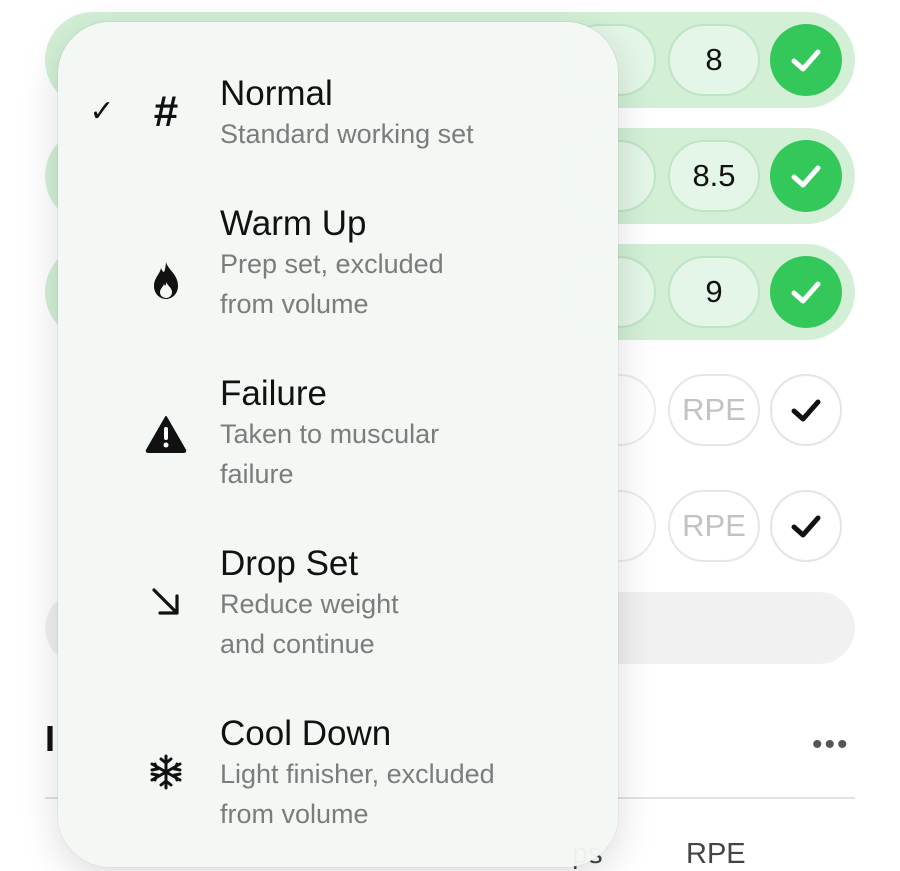 The image size is (900, 871). I want to click on arrow-down-right-icon, so click(166, 602).